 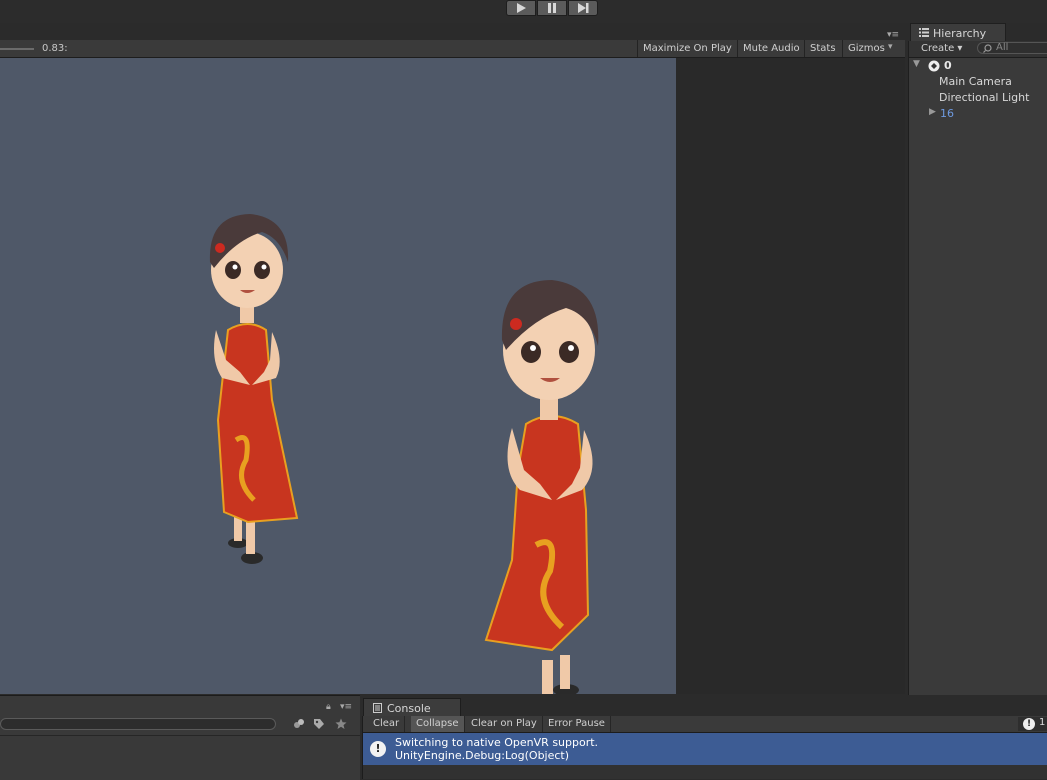 I want to click on list-icon, so click(x=924, y=32).